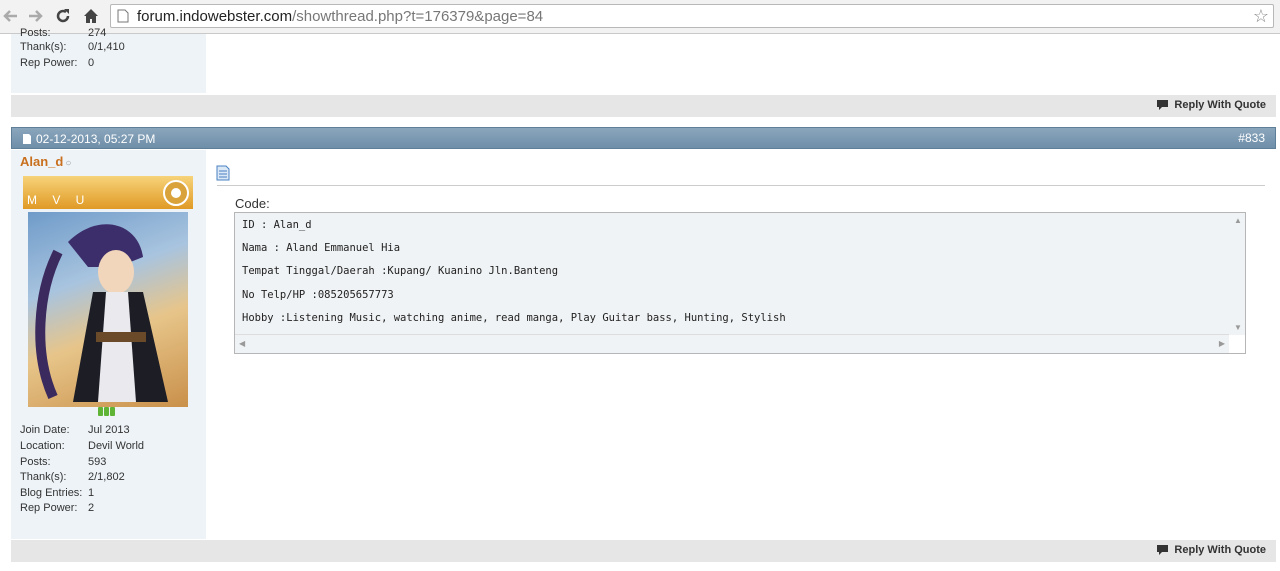  Describe the element at coordinates (75, 430) in the screenshot. I see `join-date-row: Join Date: Jul 2013` at that location.